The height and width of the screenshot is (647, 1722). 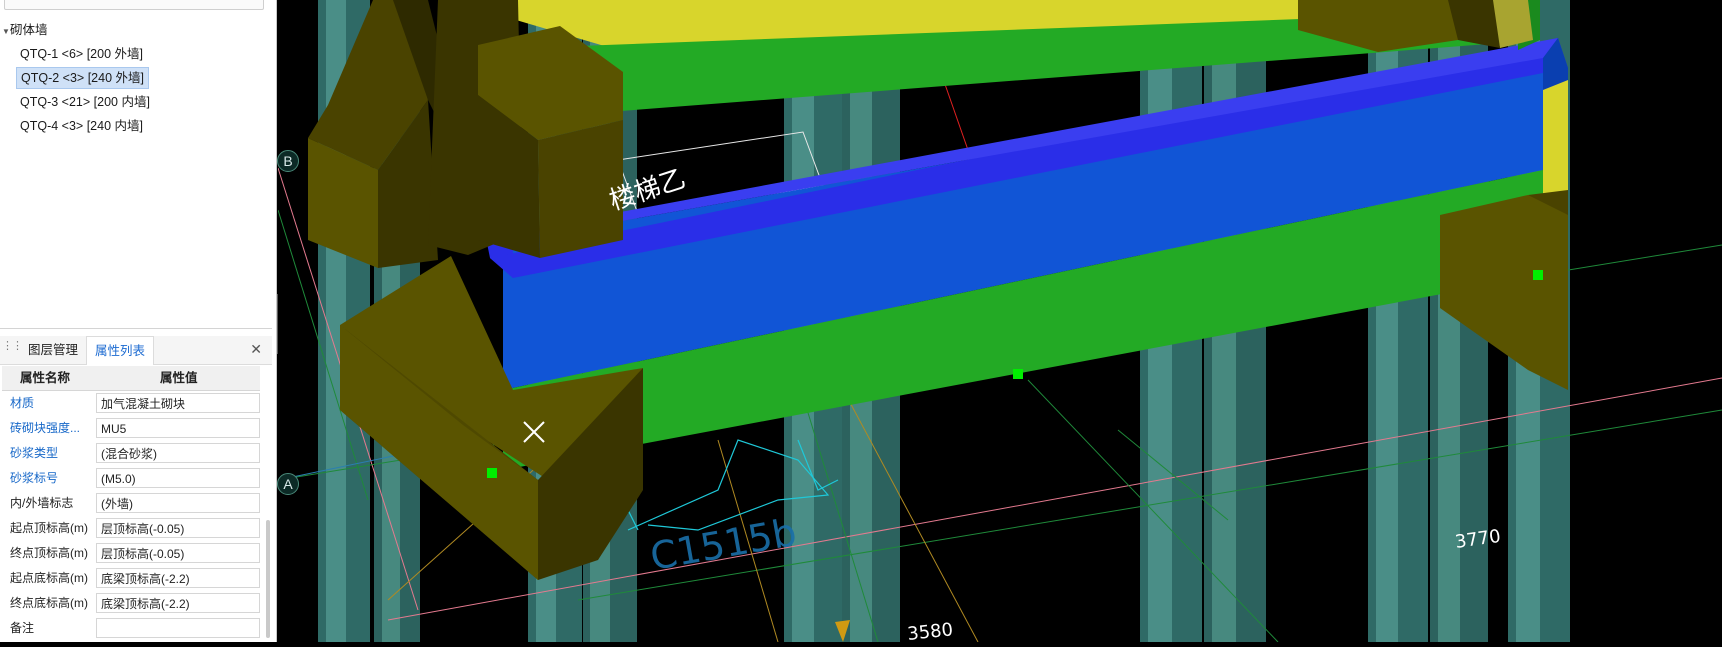 What do you see at coordinates (45, 378) in the screenshot?
I see `header-property-name: 属性名称` at bounding box center [45, 378].